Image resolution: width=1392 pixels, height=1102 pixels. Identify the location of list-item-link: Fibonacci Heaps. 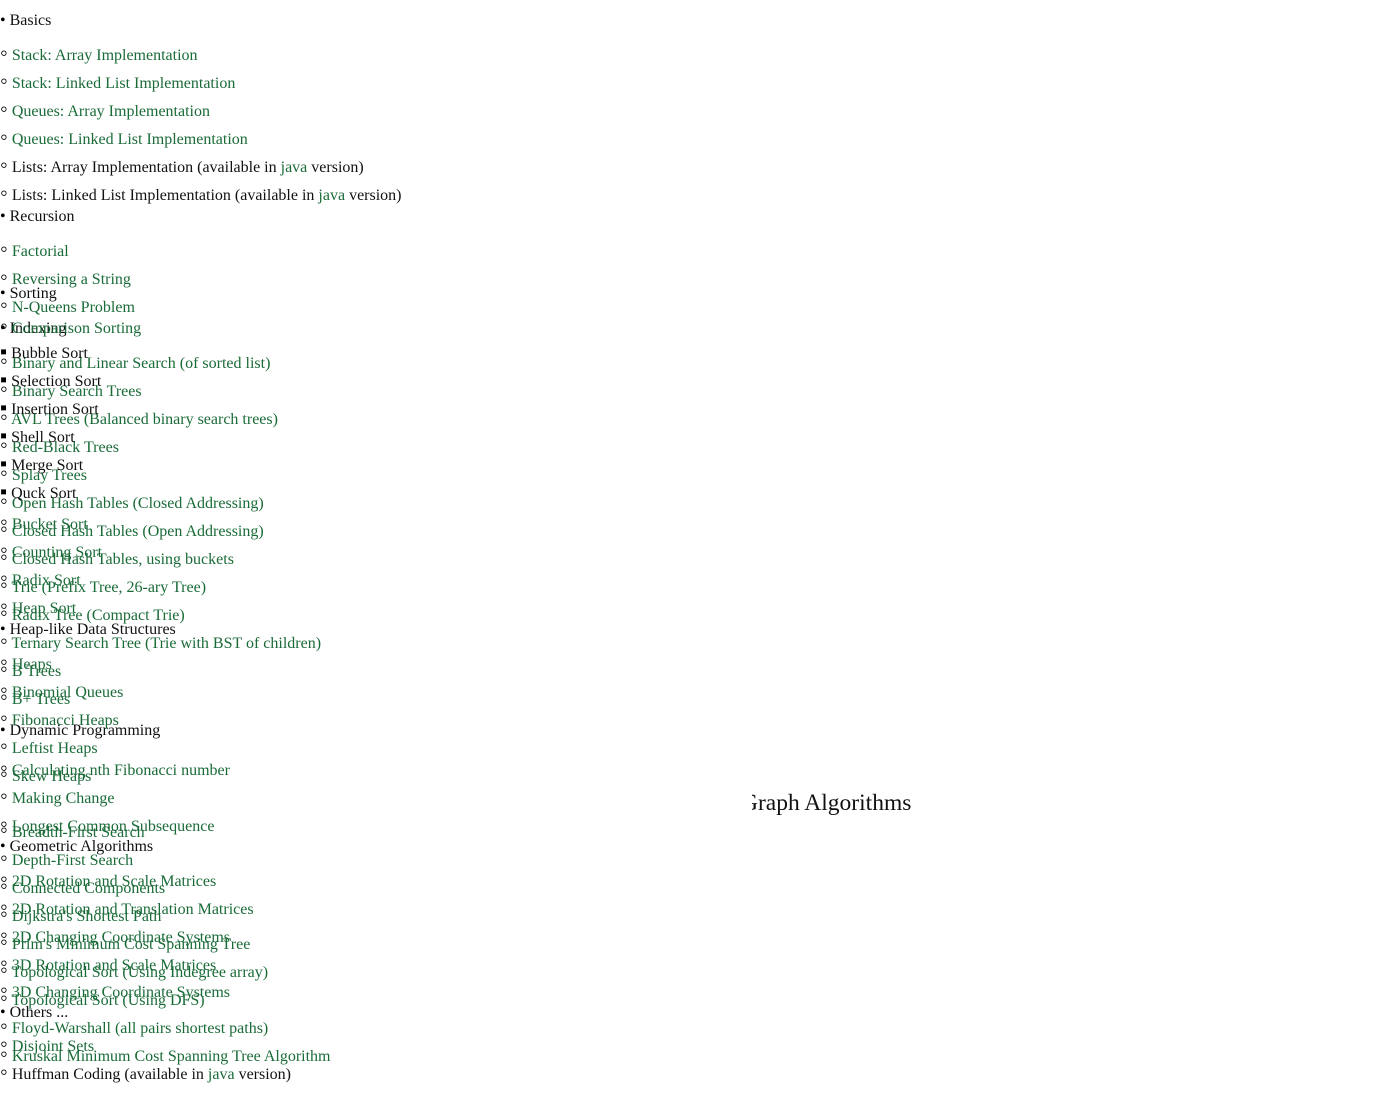
(696, 718).